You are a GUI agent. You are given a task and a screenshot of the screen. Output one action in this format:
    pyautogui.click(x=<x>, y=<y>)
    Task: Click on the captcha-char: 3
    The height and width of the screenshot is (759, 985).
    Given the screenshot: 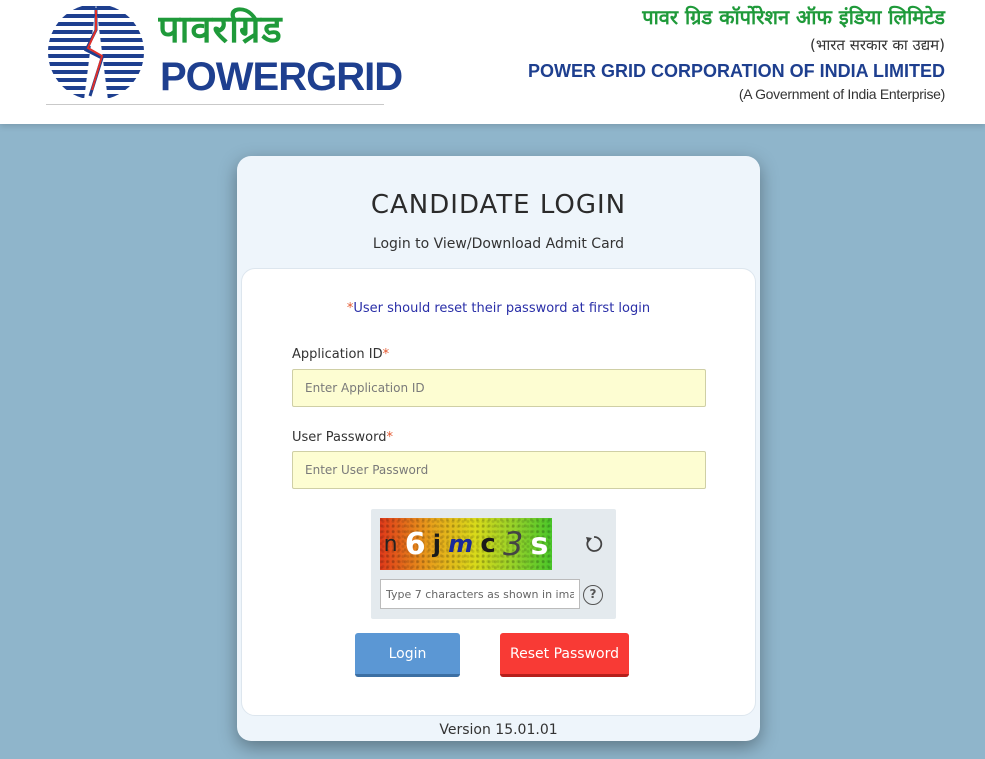 What is the action you would take?
    pyautogui.click(x=513, y=544)
    